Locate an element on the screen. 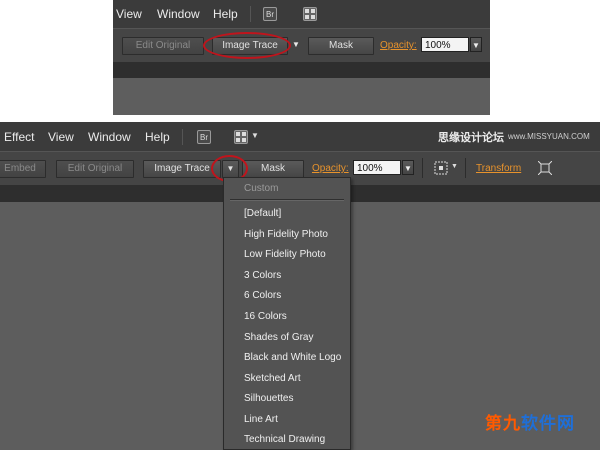 This screenshot has height=450, width=600. preset-high-fidelity-photo-item: High Fidelity Photo is located at coordinates (286, 234).